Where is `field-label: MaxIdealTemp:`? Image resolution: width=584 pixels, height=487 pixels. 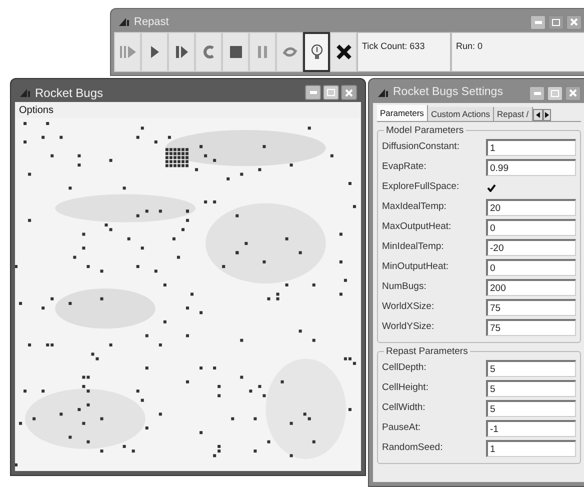
field-label: MaxIdealTemp: is located at coordinates (415, 207).